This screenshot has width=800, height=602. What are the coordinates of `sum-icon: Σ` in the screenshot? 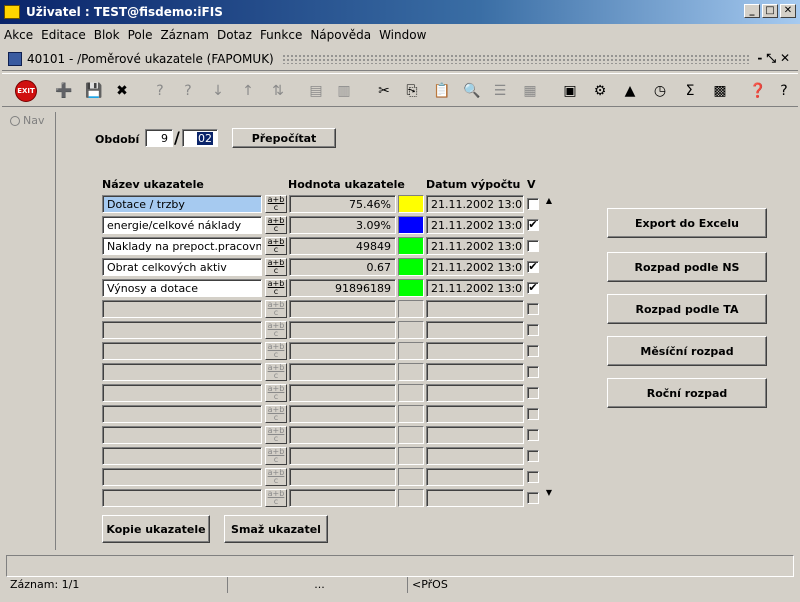 It's located at (690, 91).